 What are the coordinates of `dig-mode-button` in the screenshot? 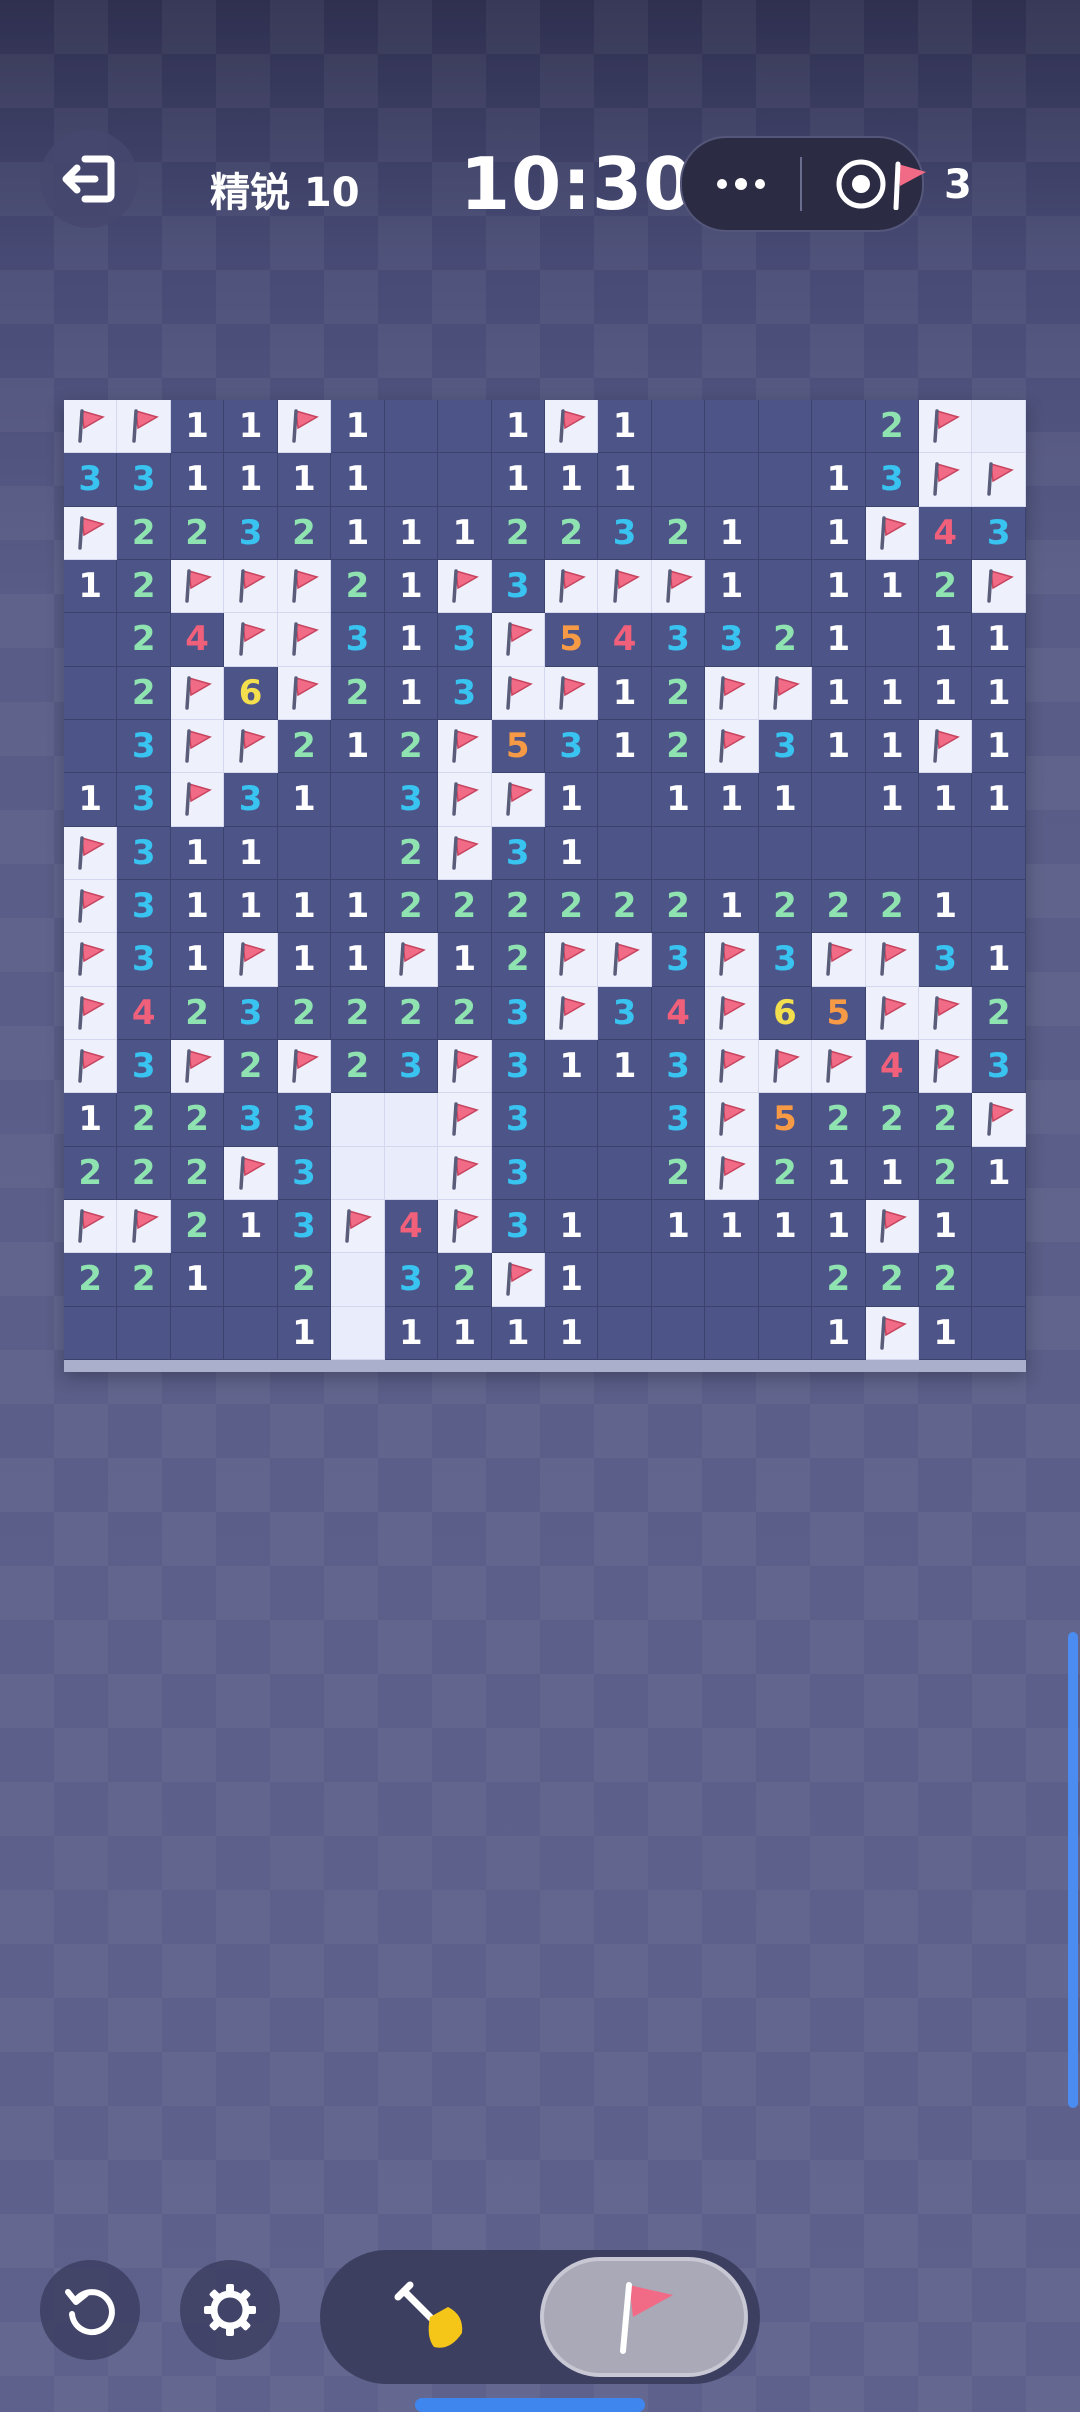 It's located at (430, 2317).